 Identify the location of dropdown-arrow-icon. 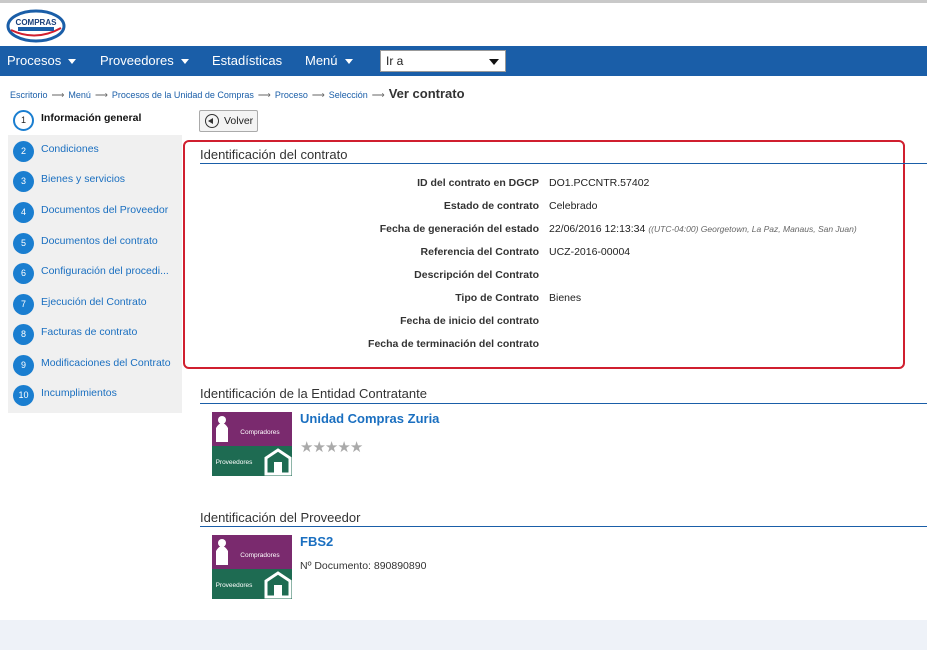
(494, 62).